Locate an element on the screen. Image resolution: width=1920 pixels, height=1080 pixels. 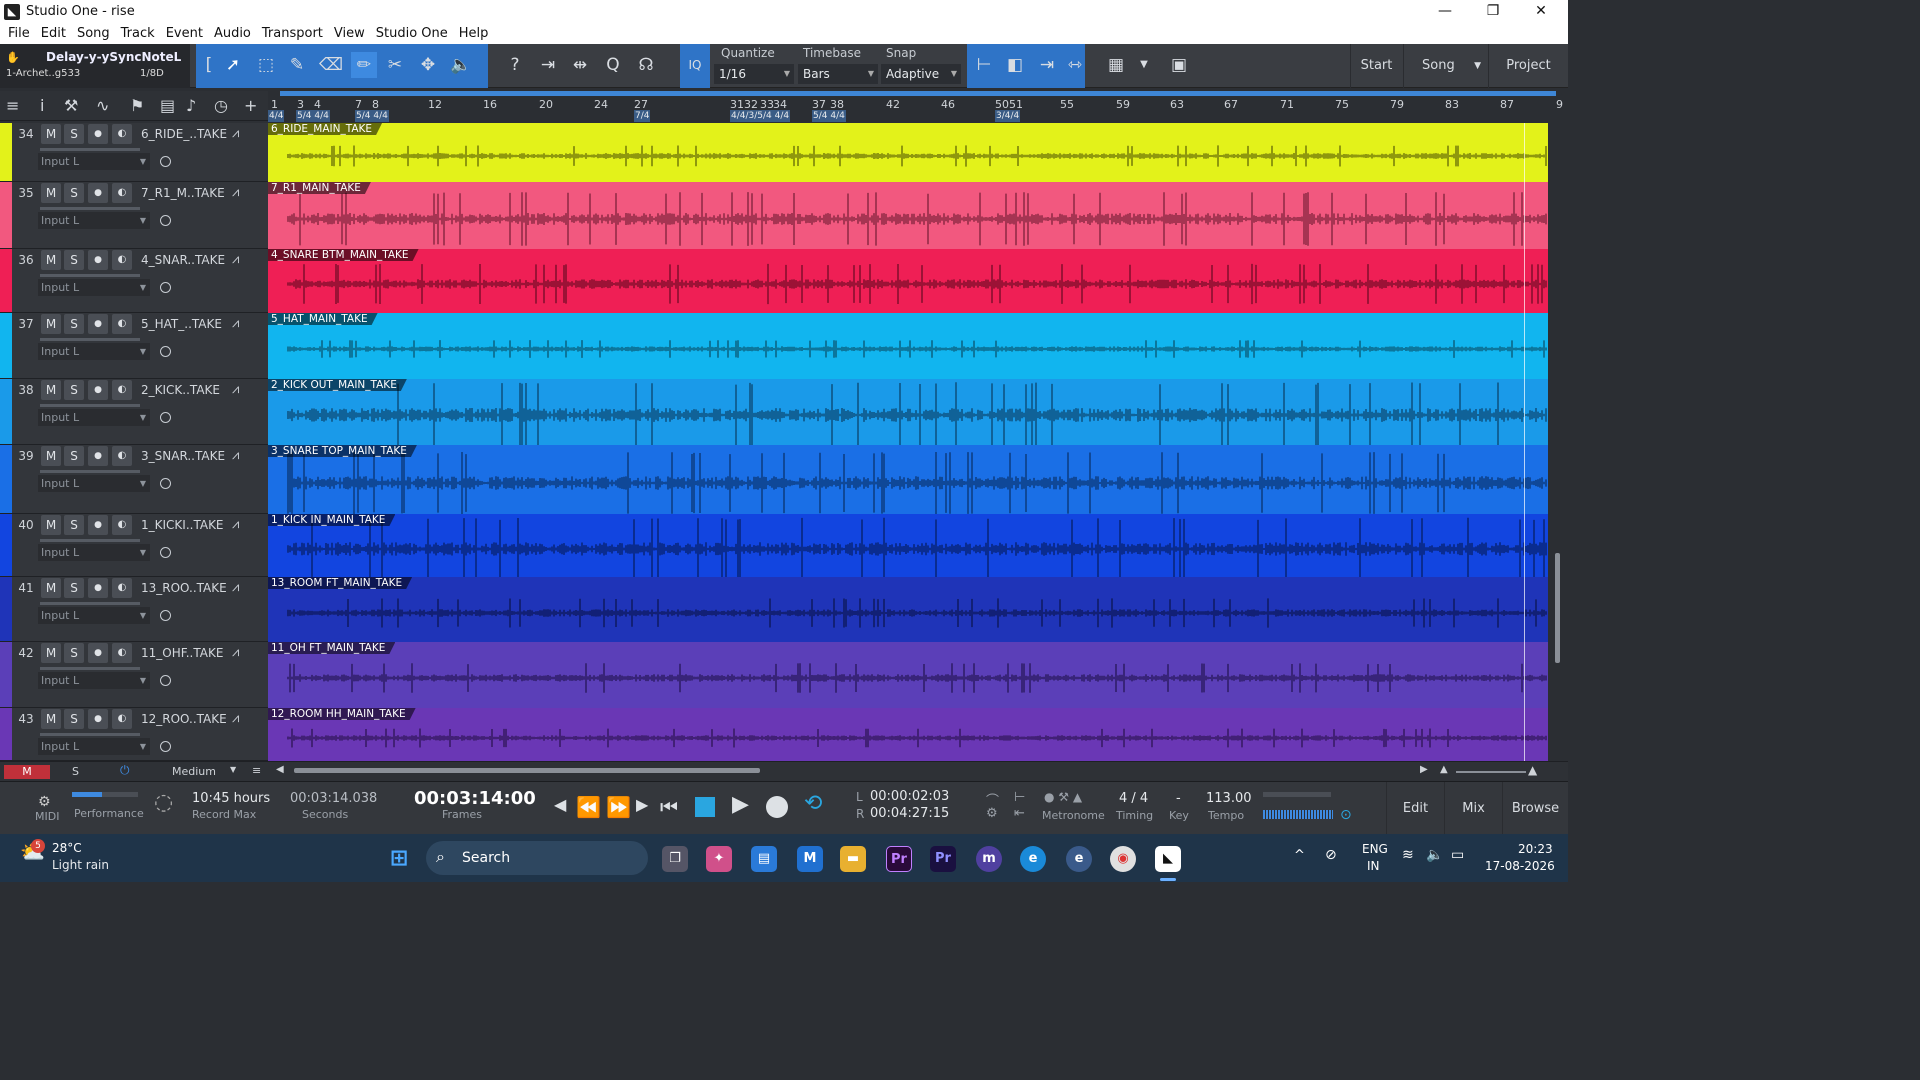
track-name: 12_ROO..TAKE is located at coordinates (184, 719).